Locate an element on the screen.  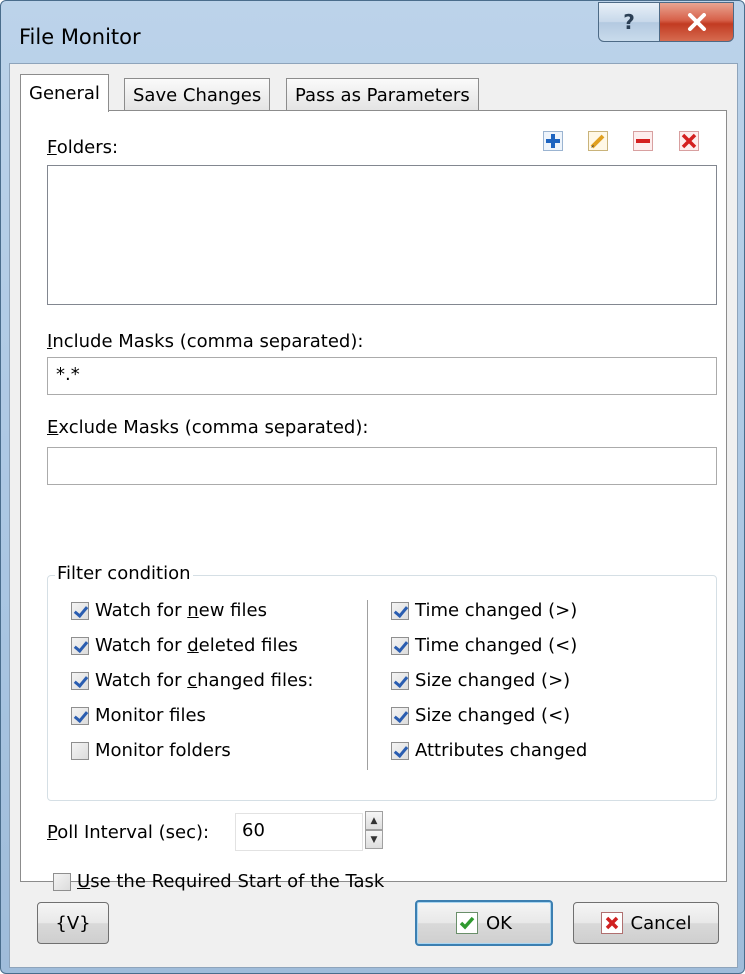
add-folder-button is located at coordinates (553, 141).